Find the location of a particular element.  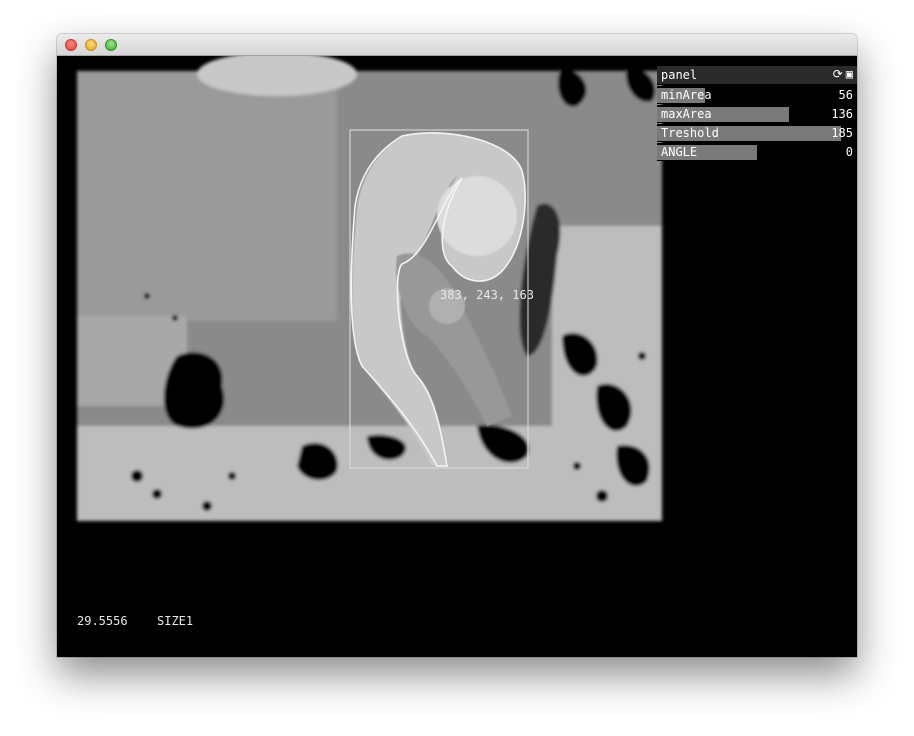

slider-value: 185 is located at coordinates (842, 133).